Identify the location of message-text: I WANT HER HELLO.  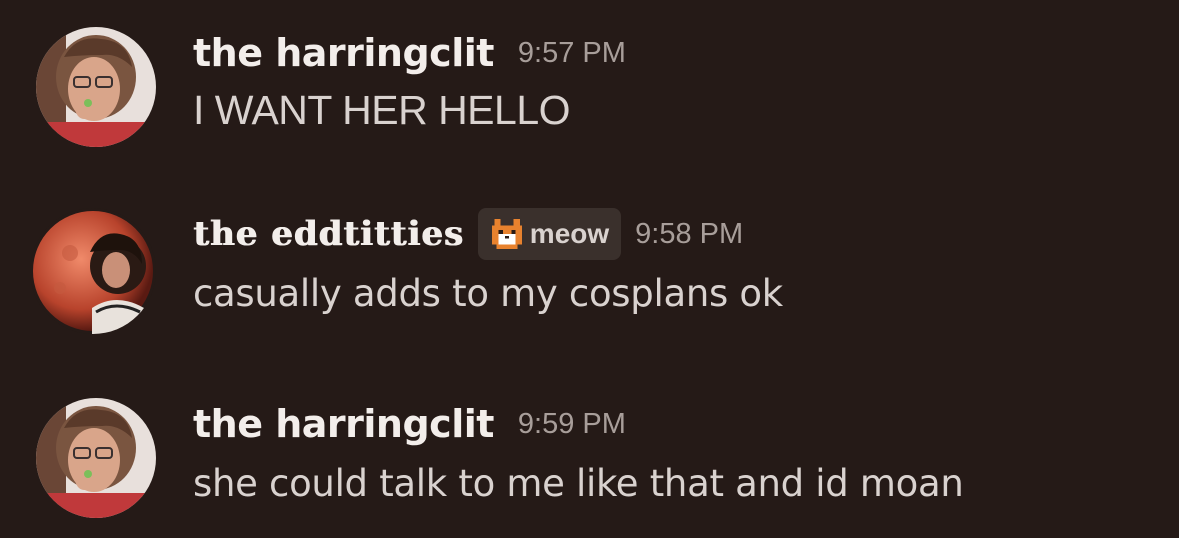
(382, 110).